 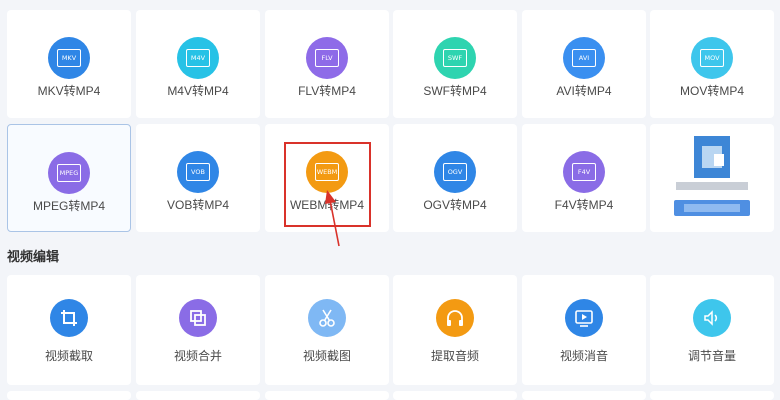 I want to click on converter-card-swf: SWF SWF转MP4, so click(x=455, y=64).